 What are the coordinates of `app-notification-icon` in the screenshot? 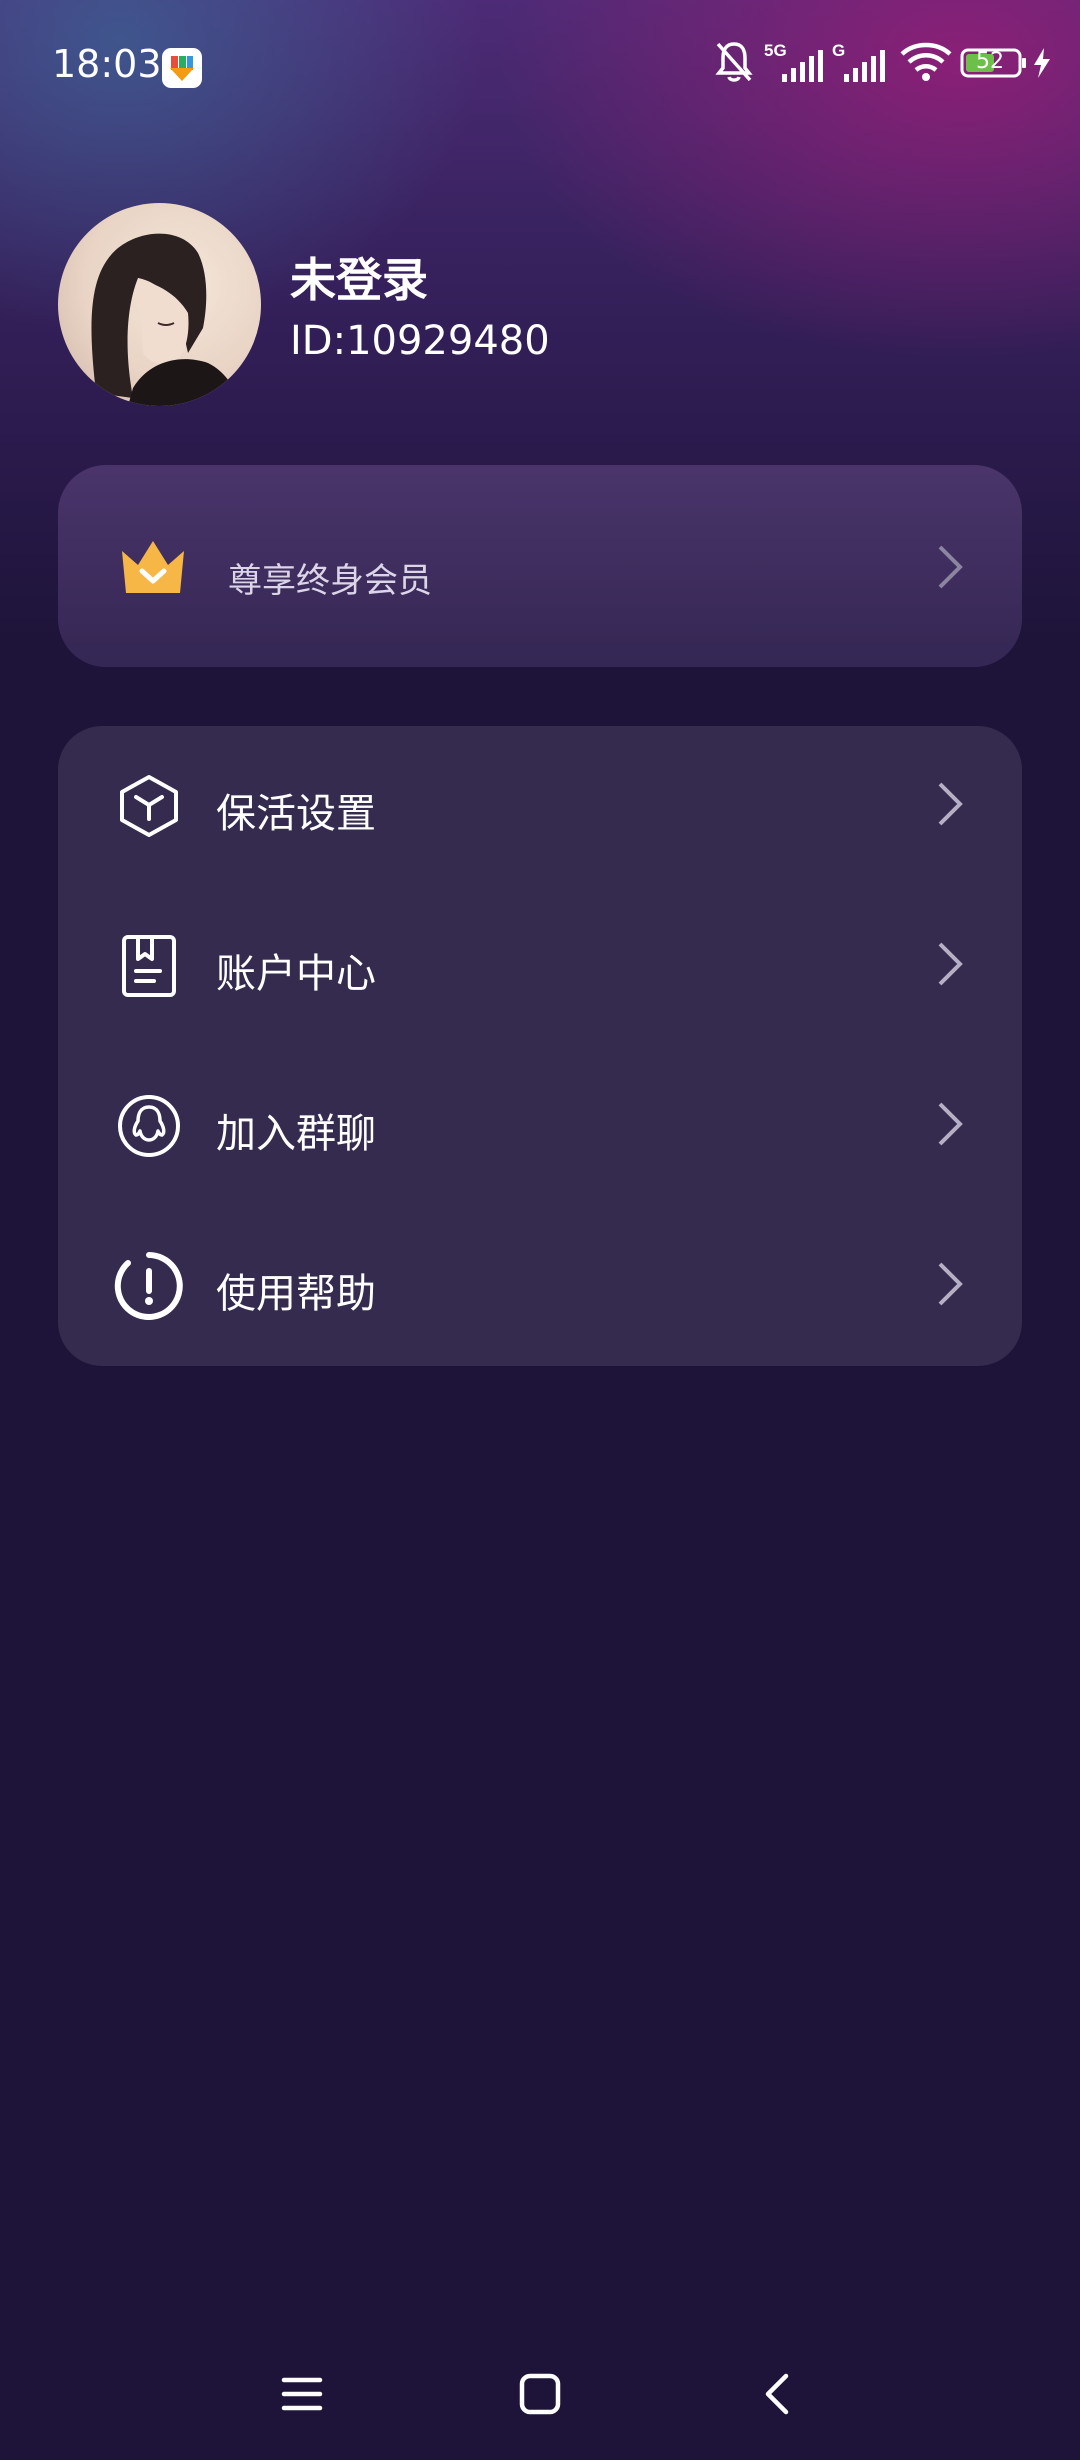 It's located at (182, 68).